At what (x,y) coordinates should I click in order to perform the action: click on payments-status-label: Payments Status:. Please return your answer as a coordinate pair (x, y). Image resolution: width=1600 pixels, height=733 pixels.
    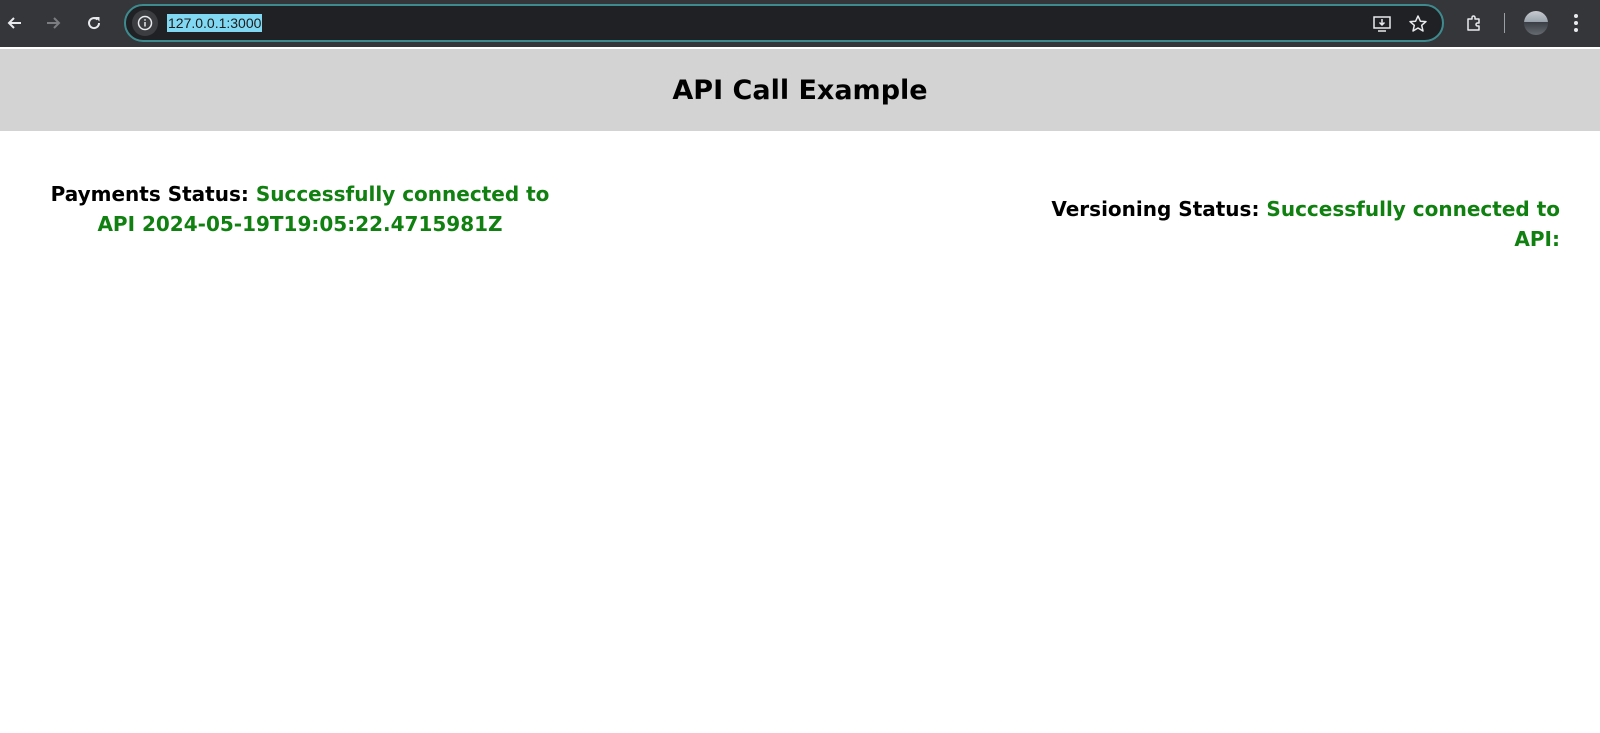
    Looking at the image, I should click on (149, 194).